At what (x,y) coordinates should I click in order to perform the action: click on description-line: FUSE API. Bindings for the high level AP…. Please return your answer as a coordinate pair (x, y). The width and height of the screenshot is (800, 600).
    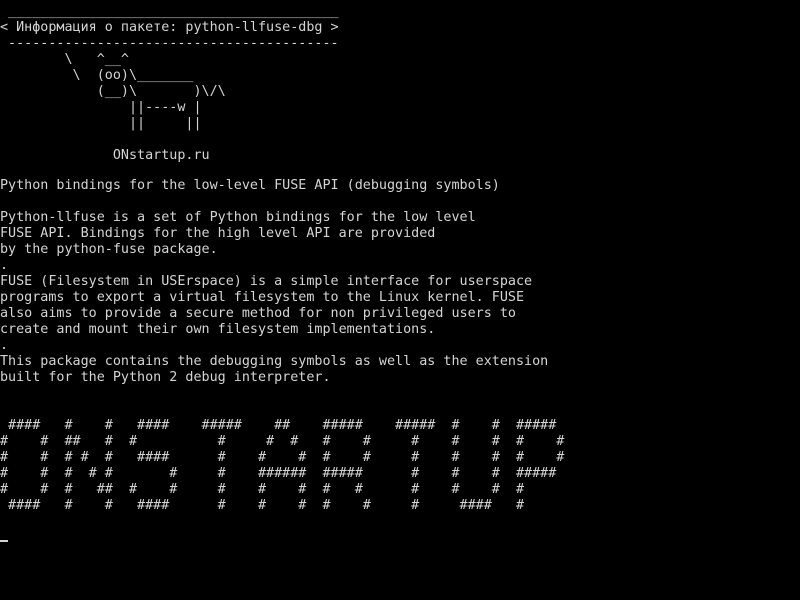
    Looking at the image, I should click on (218, 233).